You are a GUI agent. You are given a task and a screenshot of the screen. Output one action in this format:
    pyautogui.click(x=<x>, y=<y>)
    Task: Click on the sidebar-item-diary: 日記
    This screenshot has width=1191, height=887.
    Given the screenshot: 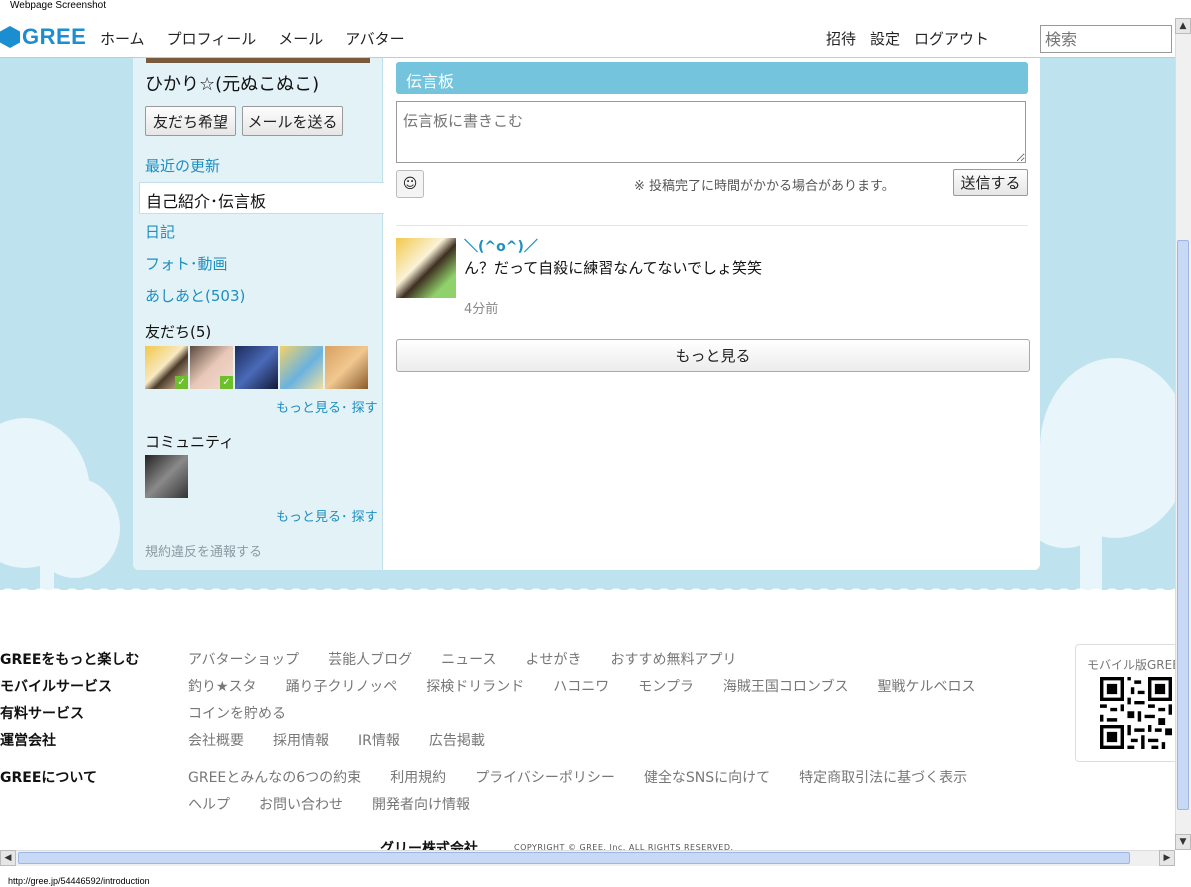 What is the action you would take?
    pyautogui.click(x=160, y=231)
    